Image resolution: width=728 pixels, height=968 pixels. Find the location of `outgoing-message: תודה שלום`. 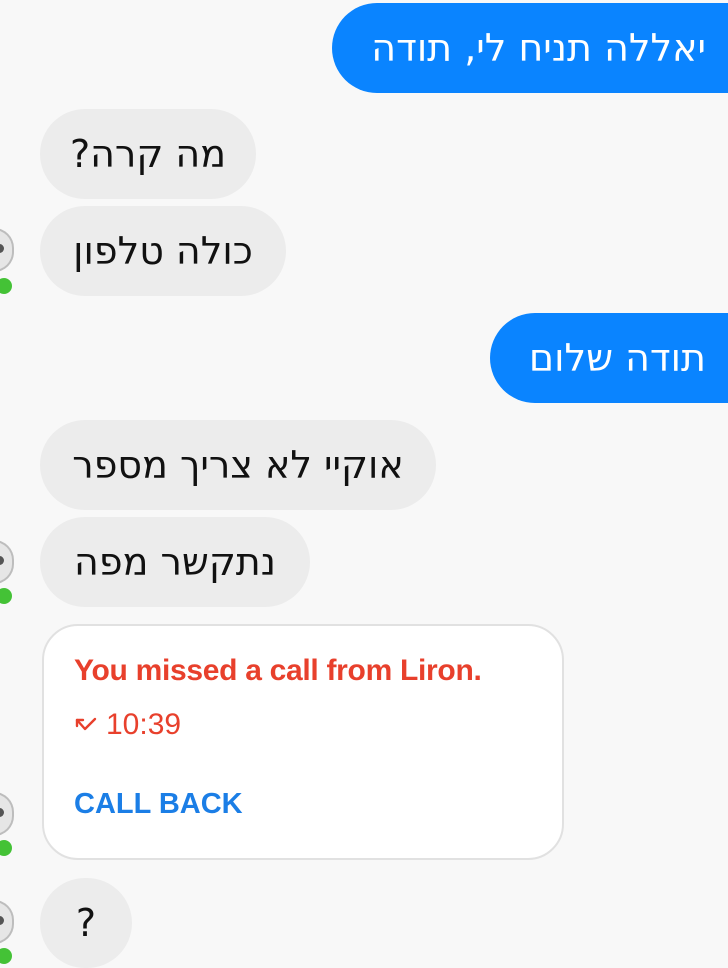

outgoing-message: תודה שלום is located at coordinates (609, 358).